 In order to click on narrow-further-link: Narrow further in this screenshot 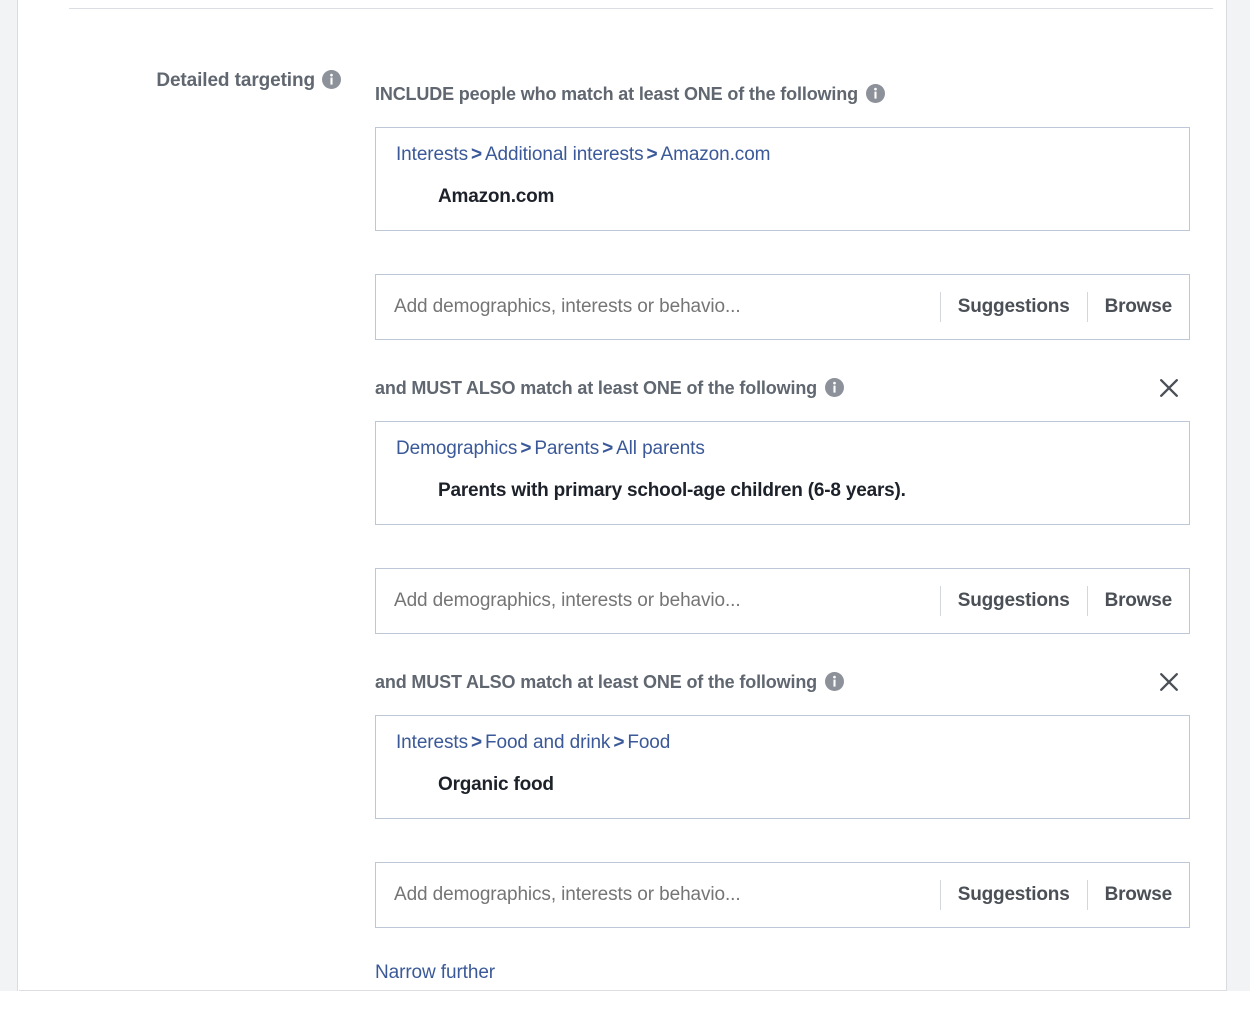, I will do `click(435, 973)`.